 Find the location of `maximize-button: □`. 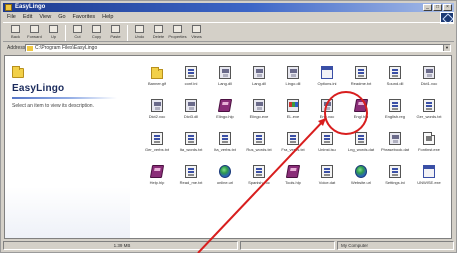

maximize-button: □ is located at coordinates (437, 7).